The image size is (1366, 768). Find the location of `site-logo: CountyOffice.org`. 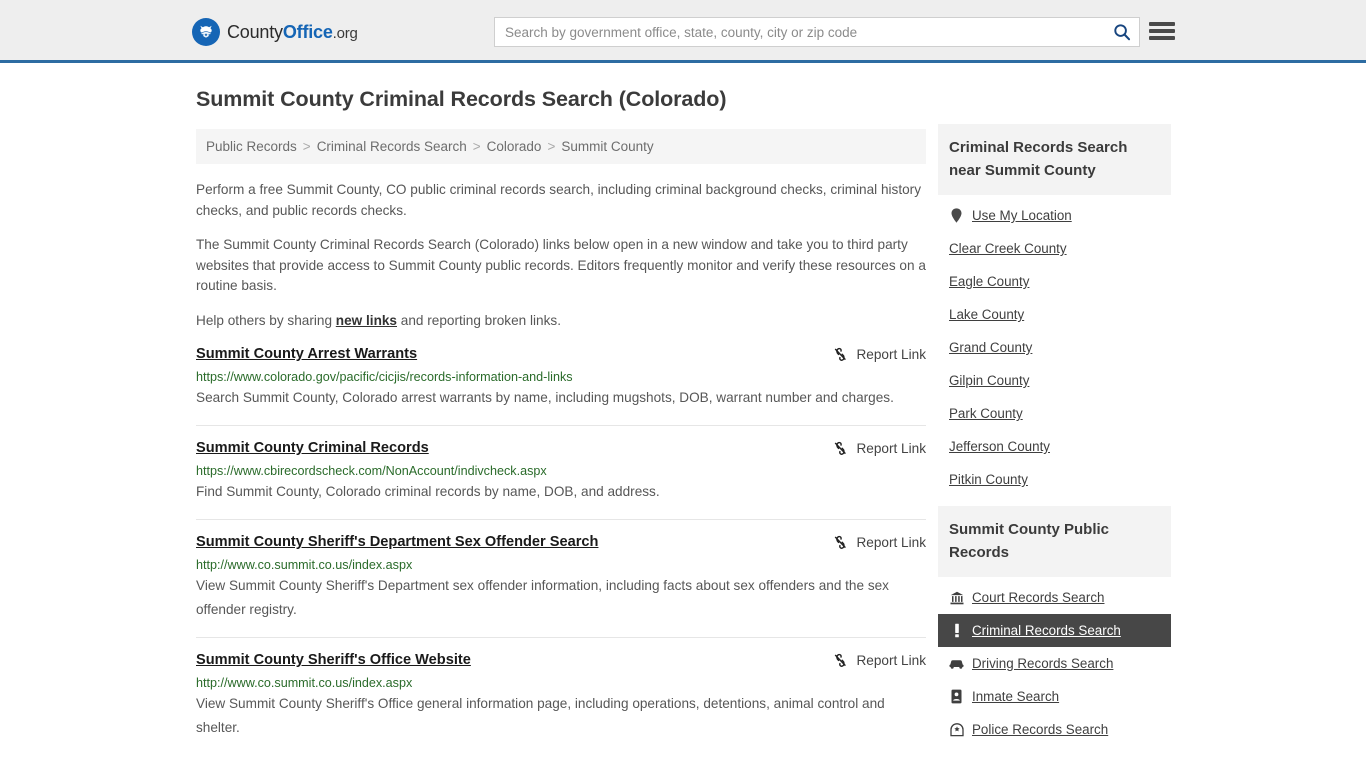

site-logo: CountyOffice.org is located at coordinates (275, 32).